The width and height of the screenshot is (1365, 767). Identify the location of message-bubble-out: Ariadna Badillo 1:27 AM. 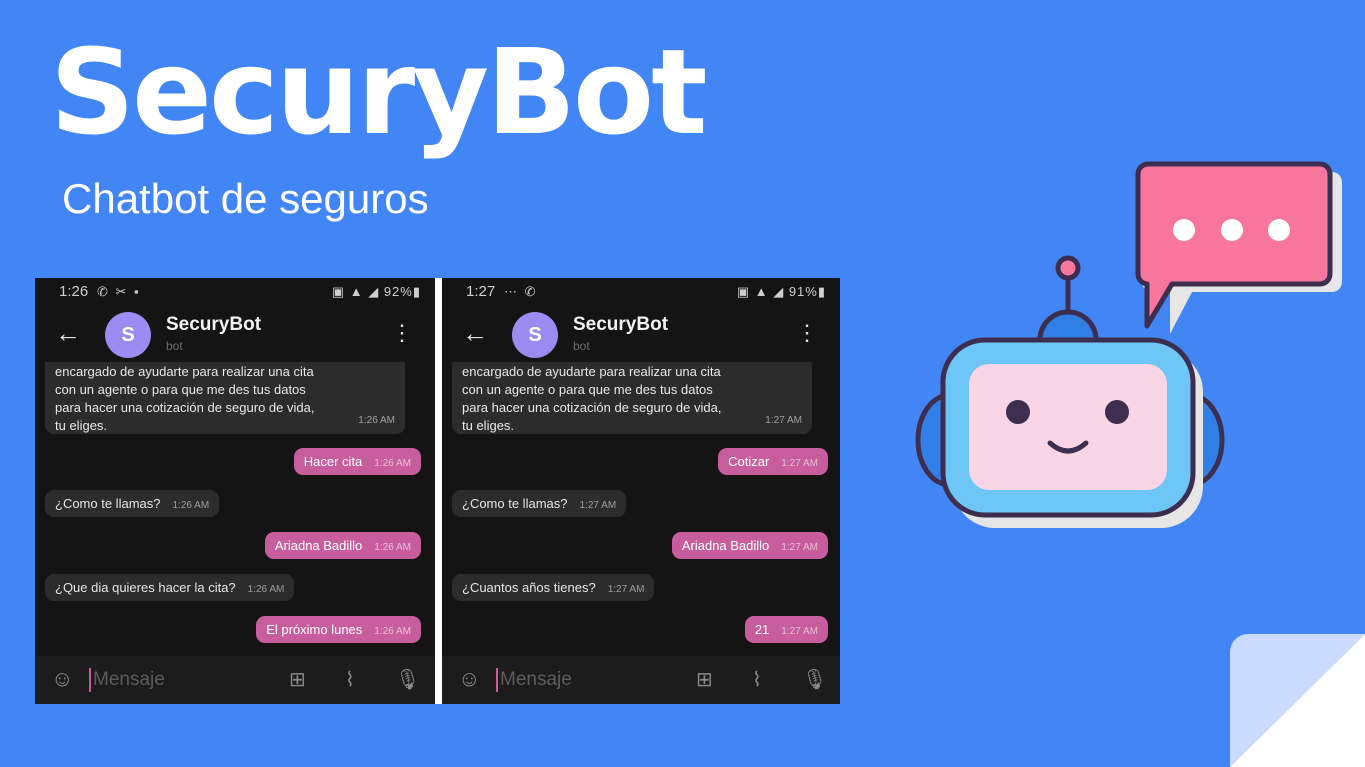
(749, 545).